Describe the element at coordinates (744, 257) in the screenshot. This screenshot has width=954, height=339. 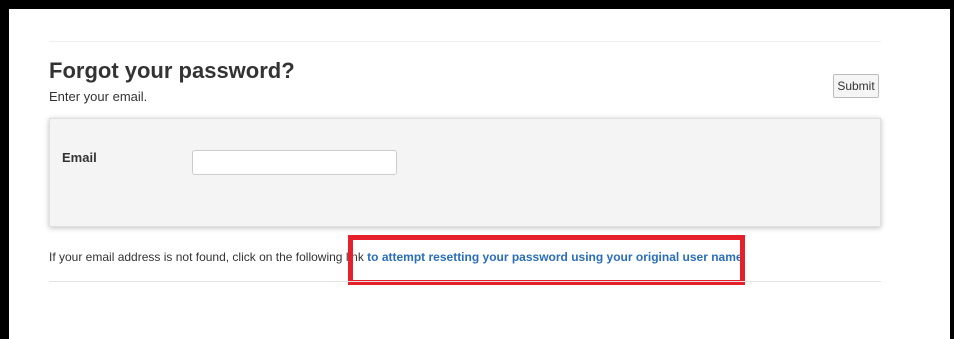
I see `notice-period: .` at that location.